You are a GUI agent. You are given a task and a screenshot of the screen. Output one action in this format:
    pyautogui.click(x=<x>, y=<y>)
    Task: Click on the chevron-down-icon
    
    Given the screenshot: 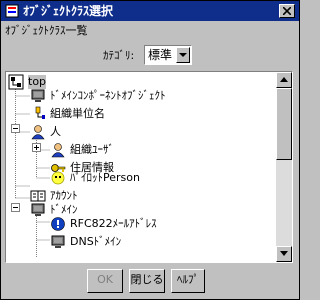 What is the action you would take?
    pyautogui.click(x=183, y=55)
    